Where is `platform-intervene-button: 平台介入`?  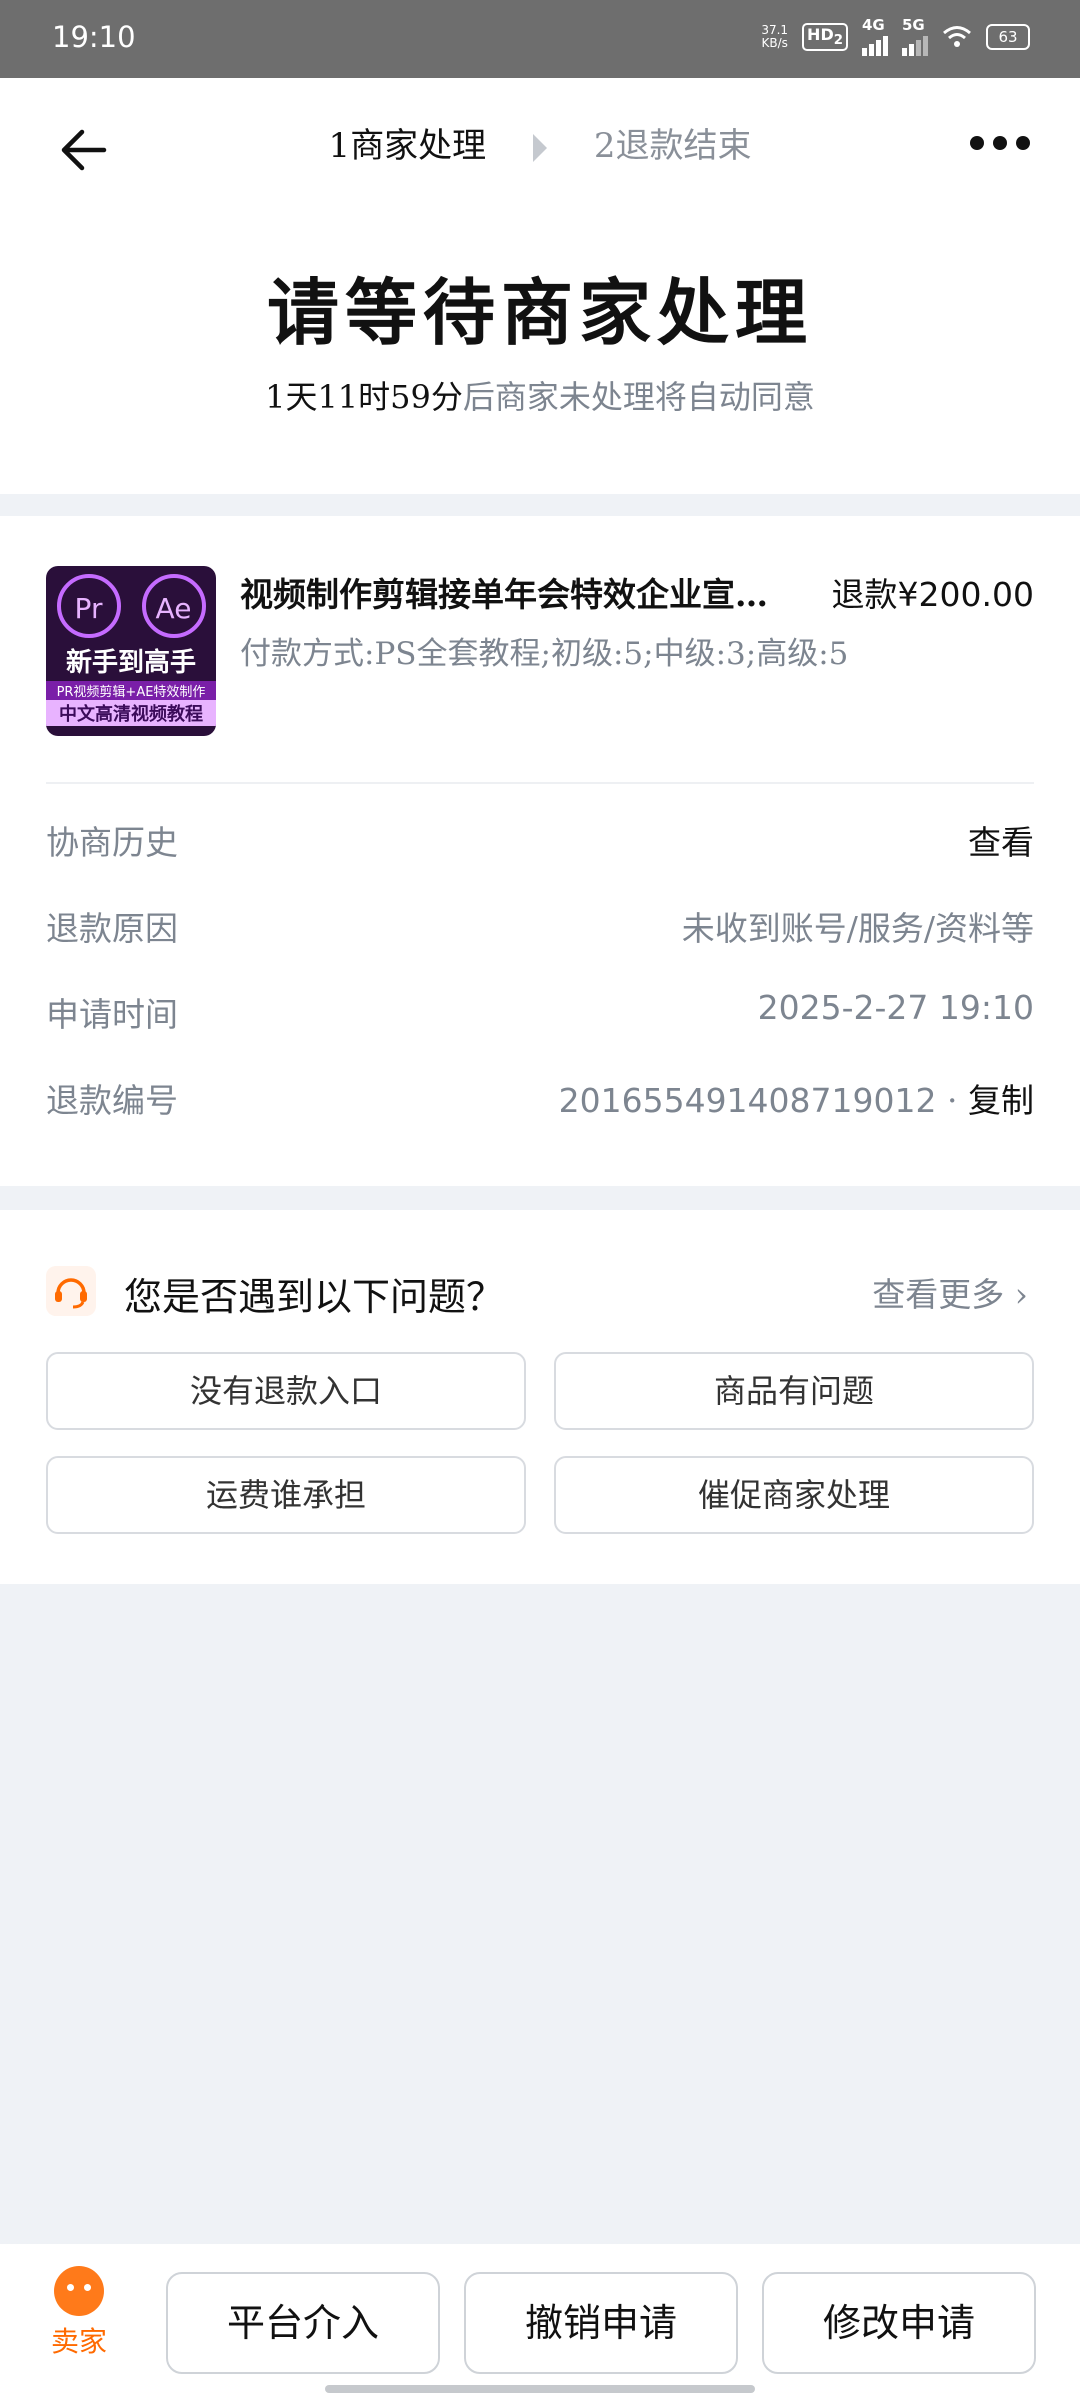
platform-intervene-button: 平台介入 is located at coordinates (303, 2323).